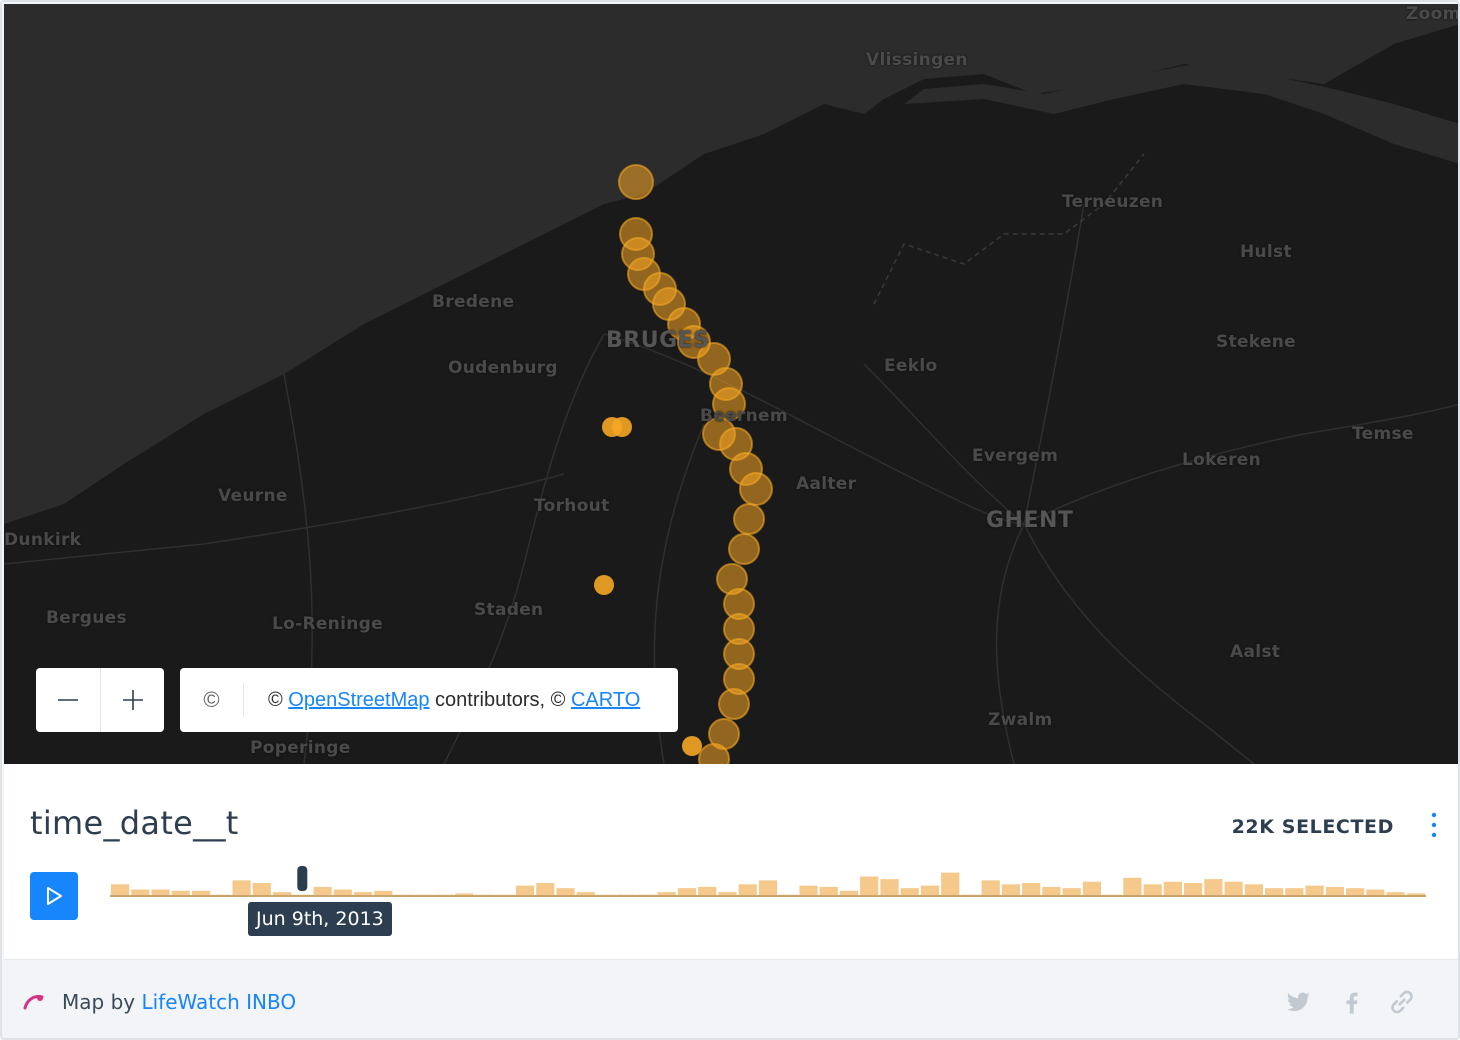 Image resolution: width=1460 pixels, height=1040 pixels. What do you see at coordinates (572, 506) in the screenshot?
I see `place-label: Torhout` at bounding box center [572, 506].